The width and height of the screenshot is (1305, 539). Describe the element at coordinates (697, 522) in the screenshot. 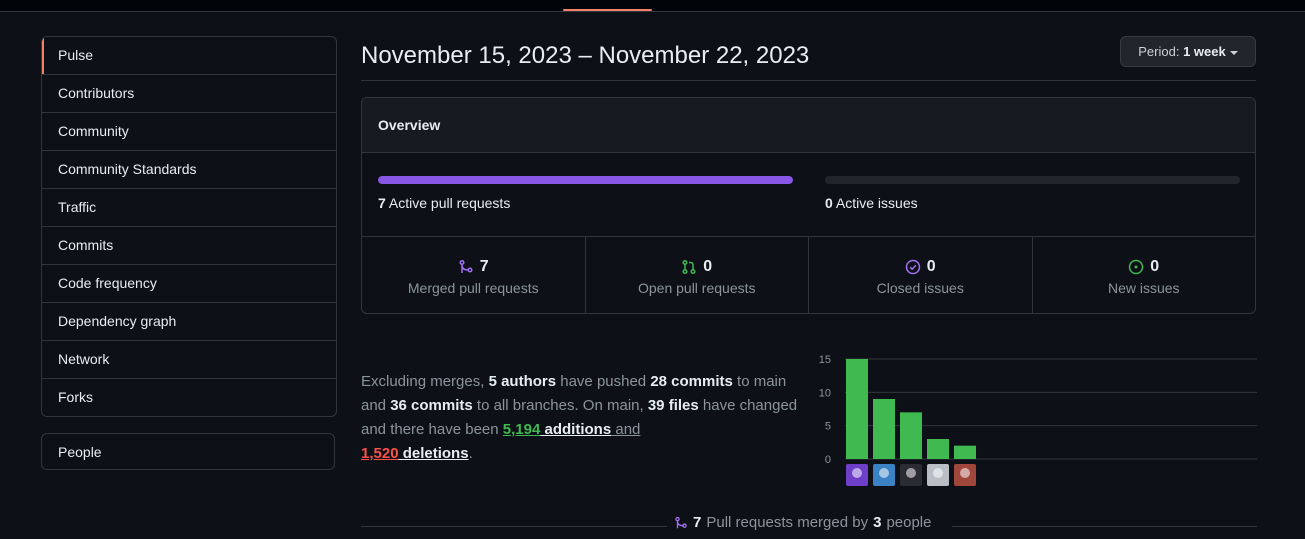

I see `merged-count: 7` at that location.